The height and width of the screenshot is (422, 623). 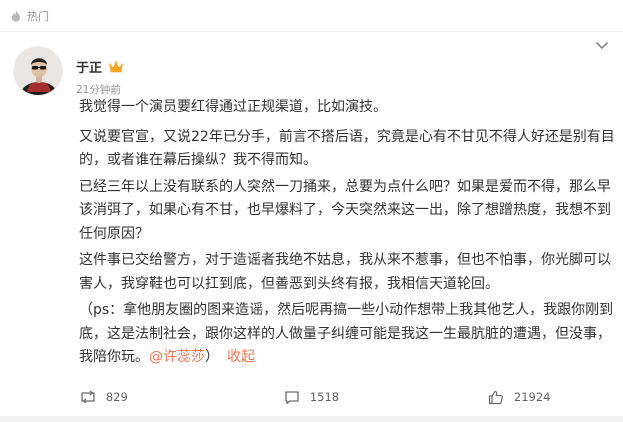 I want to click on hot-label: 热门, so click(x=38, y=16).